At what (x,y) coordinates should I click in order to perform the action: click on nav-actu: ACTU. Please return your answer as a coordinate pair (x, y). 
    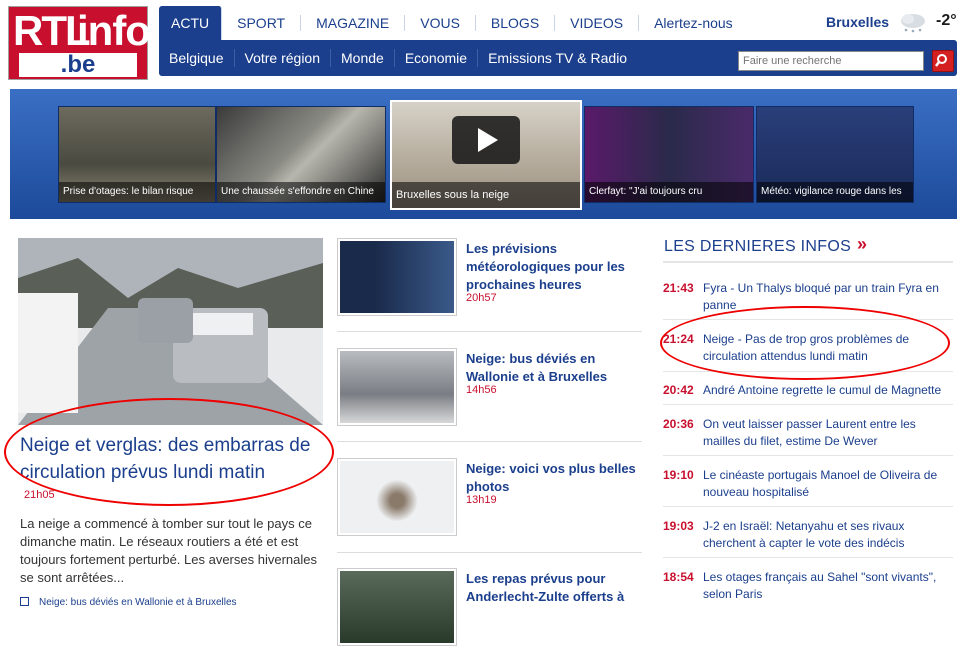
    Looking at the image, I should click on (191, 23).